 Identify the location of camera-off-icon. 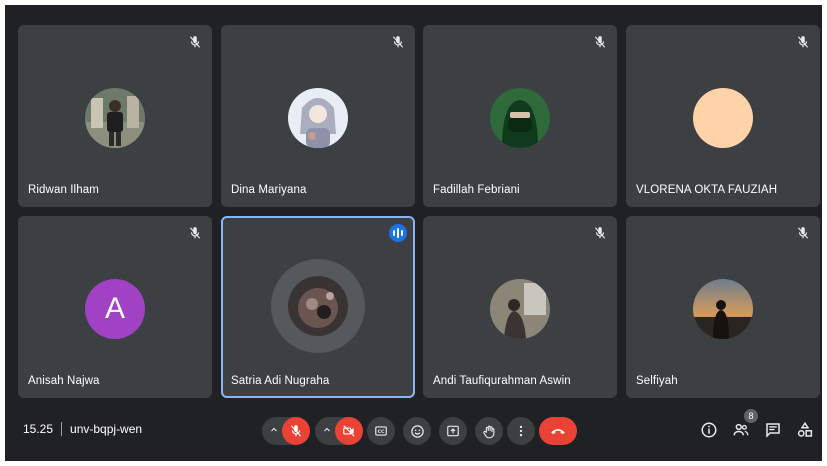
(349, 431).